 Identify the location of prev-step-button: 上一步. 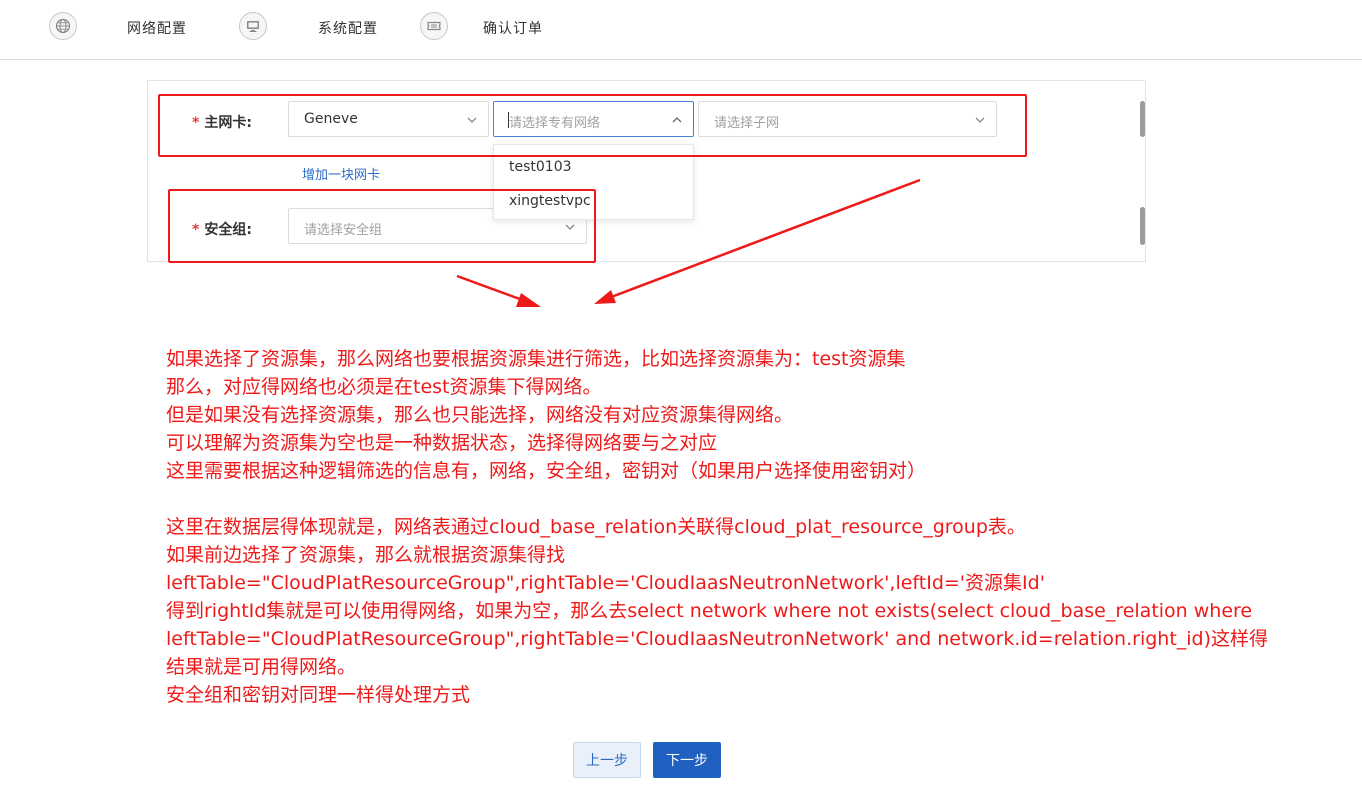
(607, 760).